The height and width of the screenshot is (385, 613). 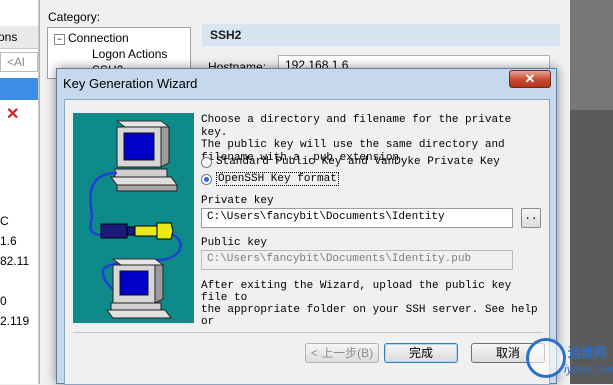 I want to click on computers-key-illustration, so click(x=135, y=219).